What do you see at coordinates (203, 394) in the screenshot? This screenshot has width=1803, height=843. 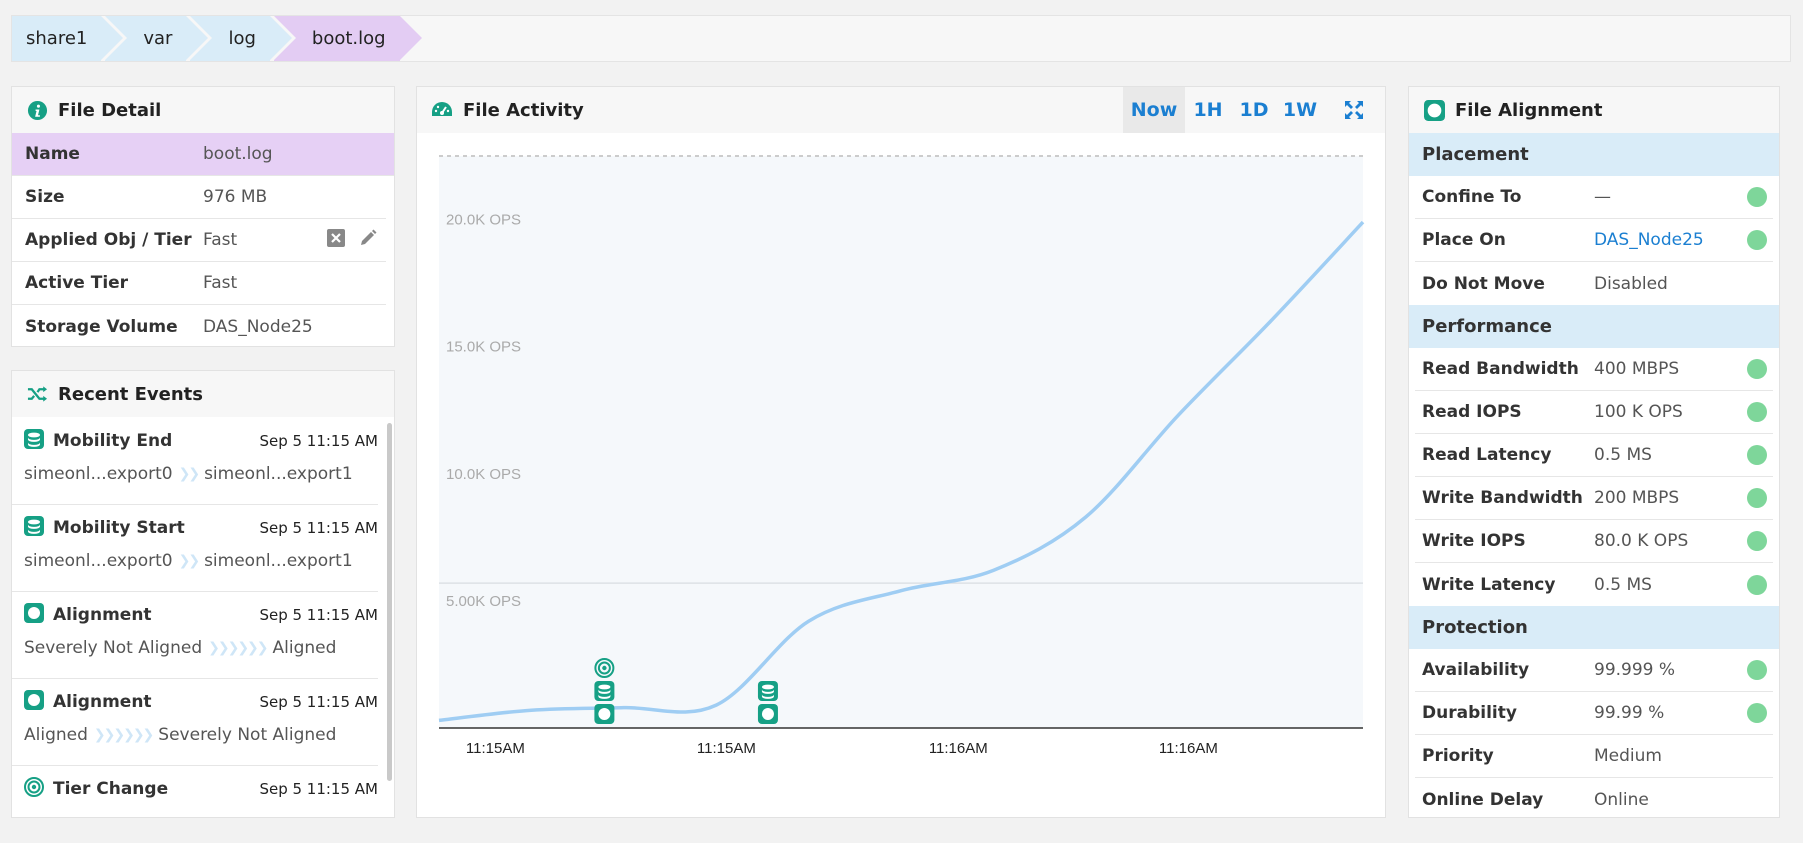 I see `recent-events-header: Recent Events` at bounding box center [203, 394].